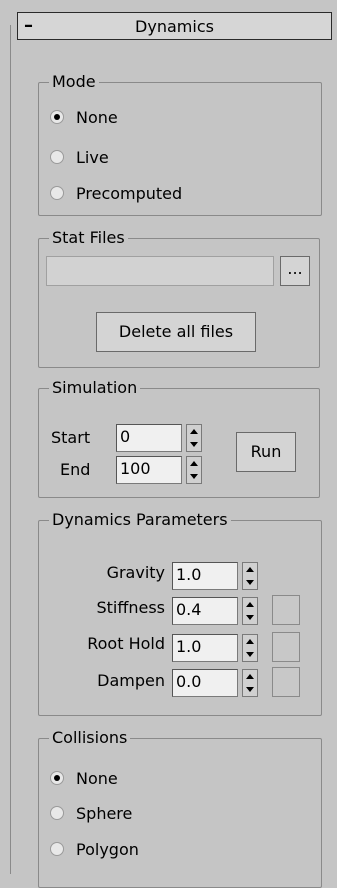 The image size is (337, 888). What do you see at coordinates (131, 680) in the screenshot?
I see `dampen-label: Dampen` at bounding box center [131, 680].